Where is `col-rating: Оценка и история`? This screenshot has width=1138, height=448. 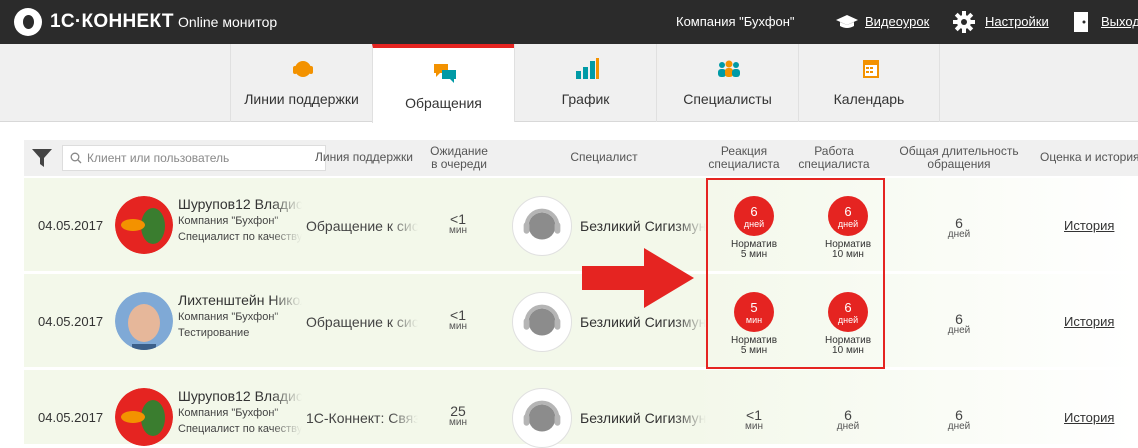
col-rating: Оценка и история is located at coordinates (1089, 157).